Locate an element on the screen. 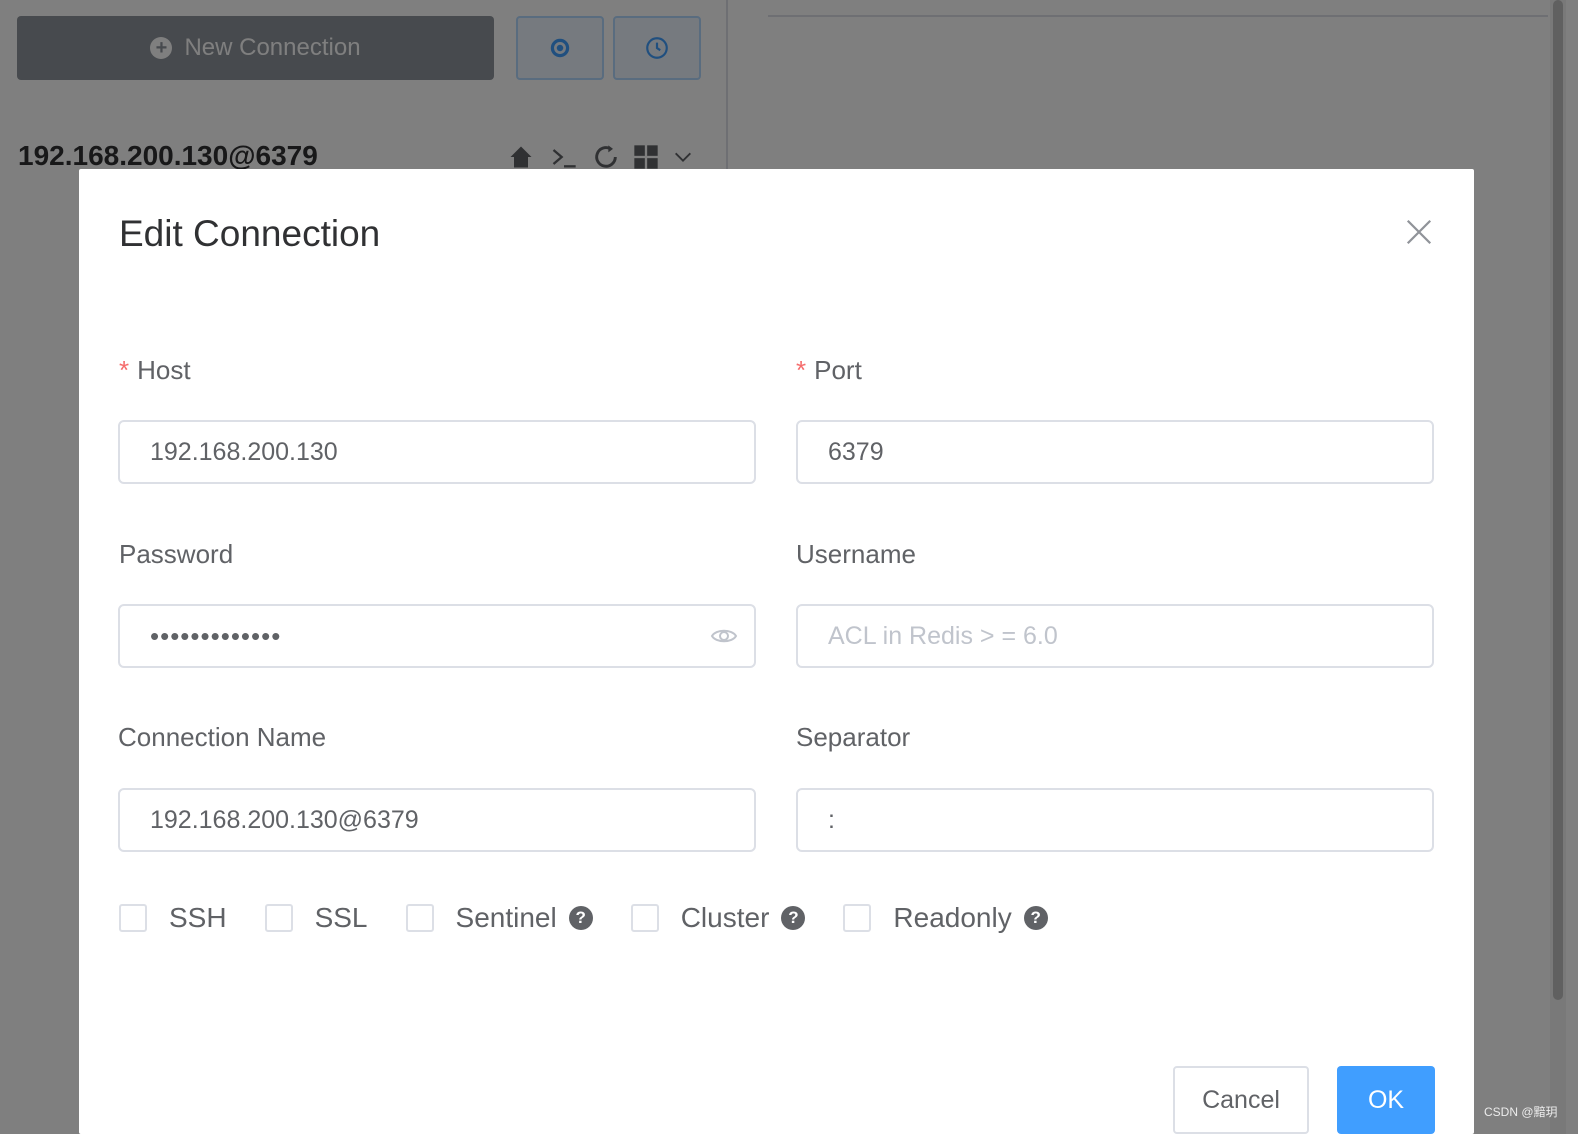  checkbox-label: SSH is located at coordinates (198, 917).